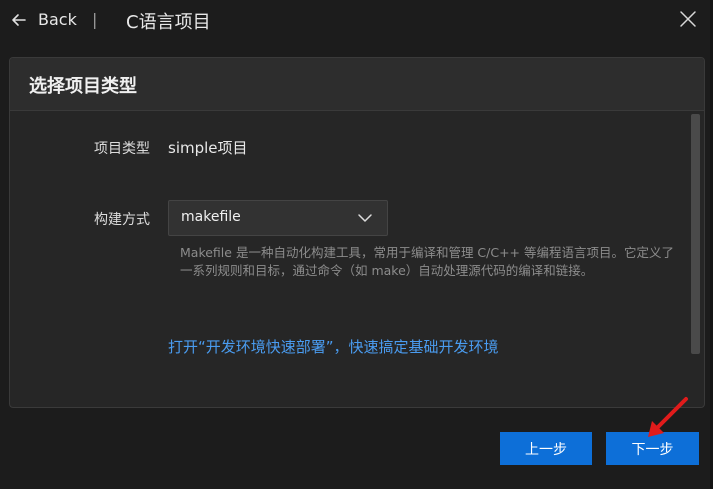 Image resolution: width=713 pixels, height=489 pixels. What do you see at coordinates (333, 346) in the screenshot?
I see `quick-deploy-link: 打开“开发环境快速部署”，快速搞定基础开发环境` at bounding box center [333, 346].